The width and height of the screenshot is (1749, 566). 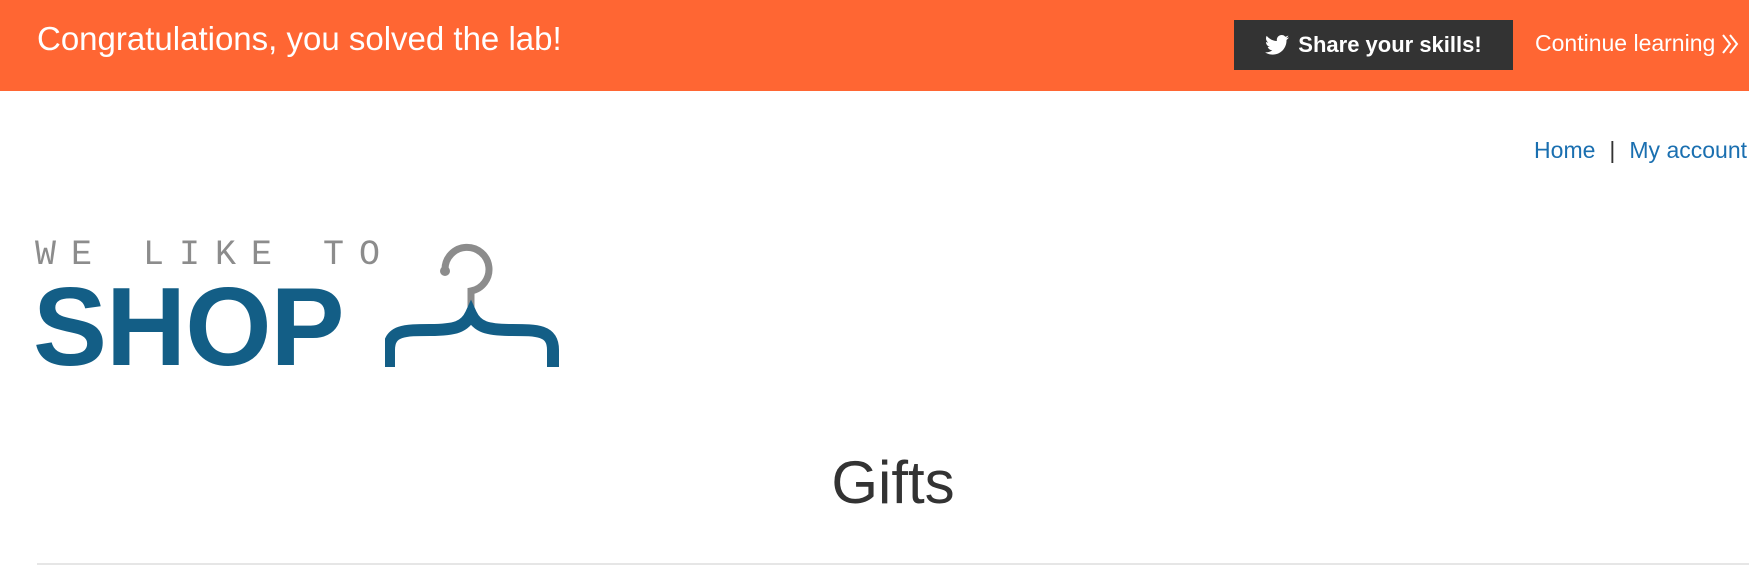 I want to click on share-skills-button: Share your skills!, so click(x=1373, y=45).